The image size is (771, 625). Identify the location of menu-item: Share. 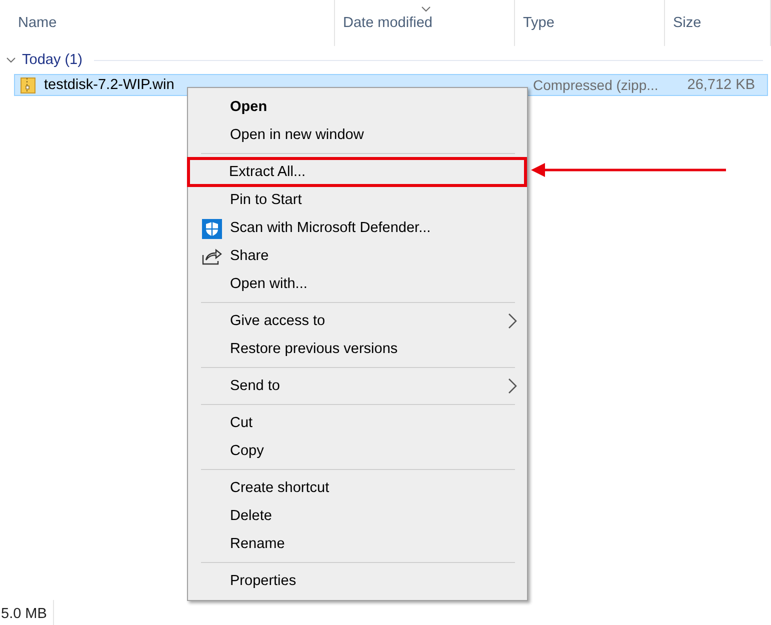
(357, 256).